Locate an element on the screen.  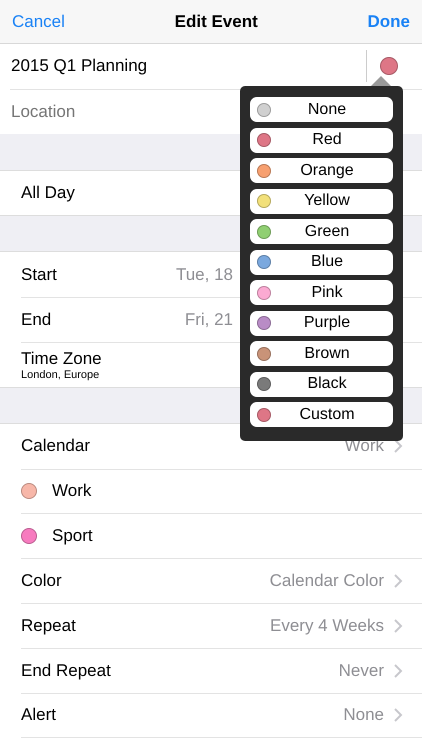
date-value: Tue, 18 is located at coordinates (204, 274).